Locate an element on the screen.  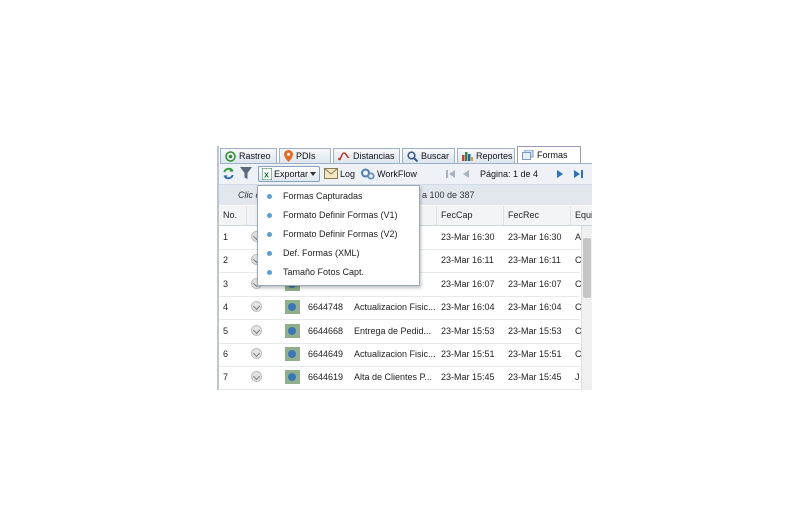
row-number: 7 is located at coordinates (226, 377).